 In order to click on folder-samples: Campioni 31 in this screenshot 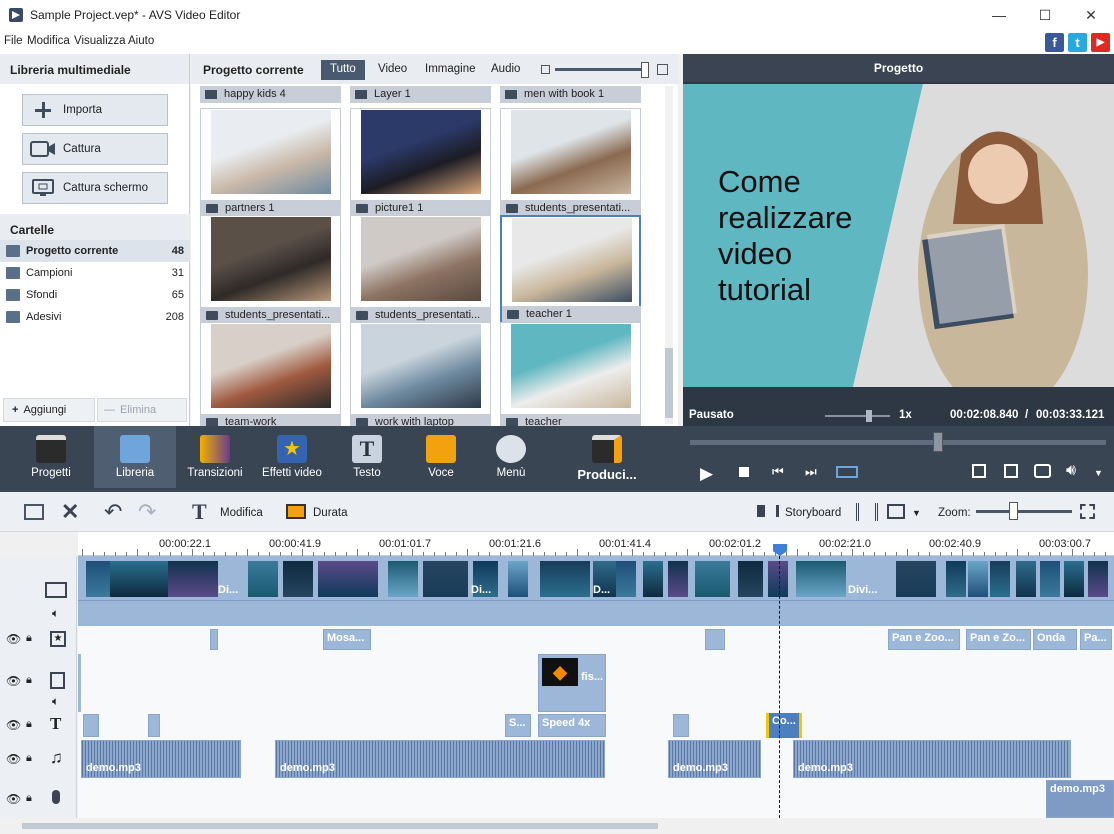, I will do `click(95, 273)`.